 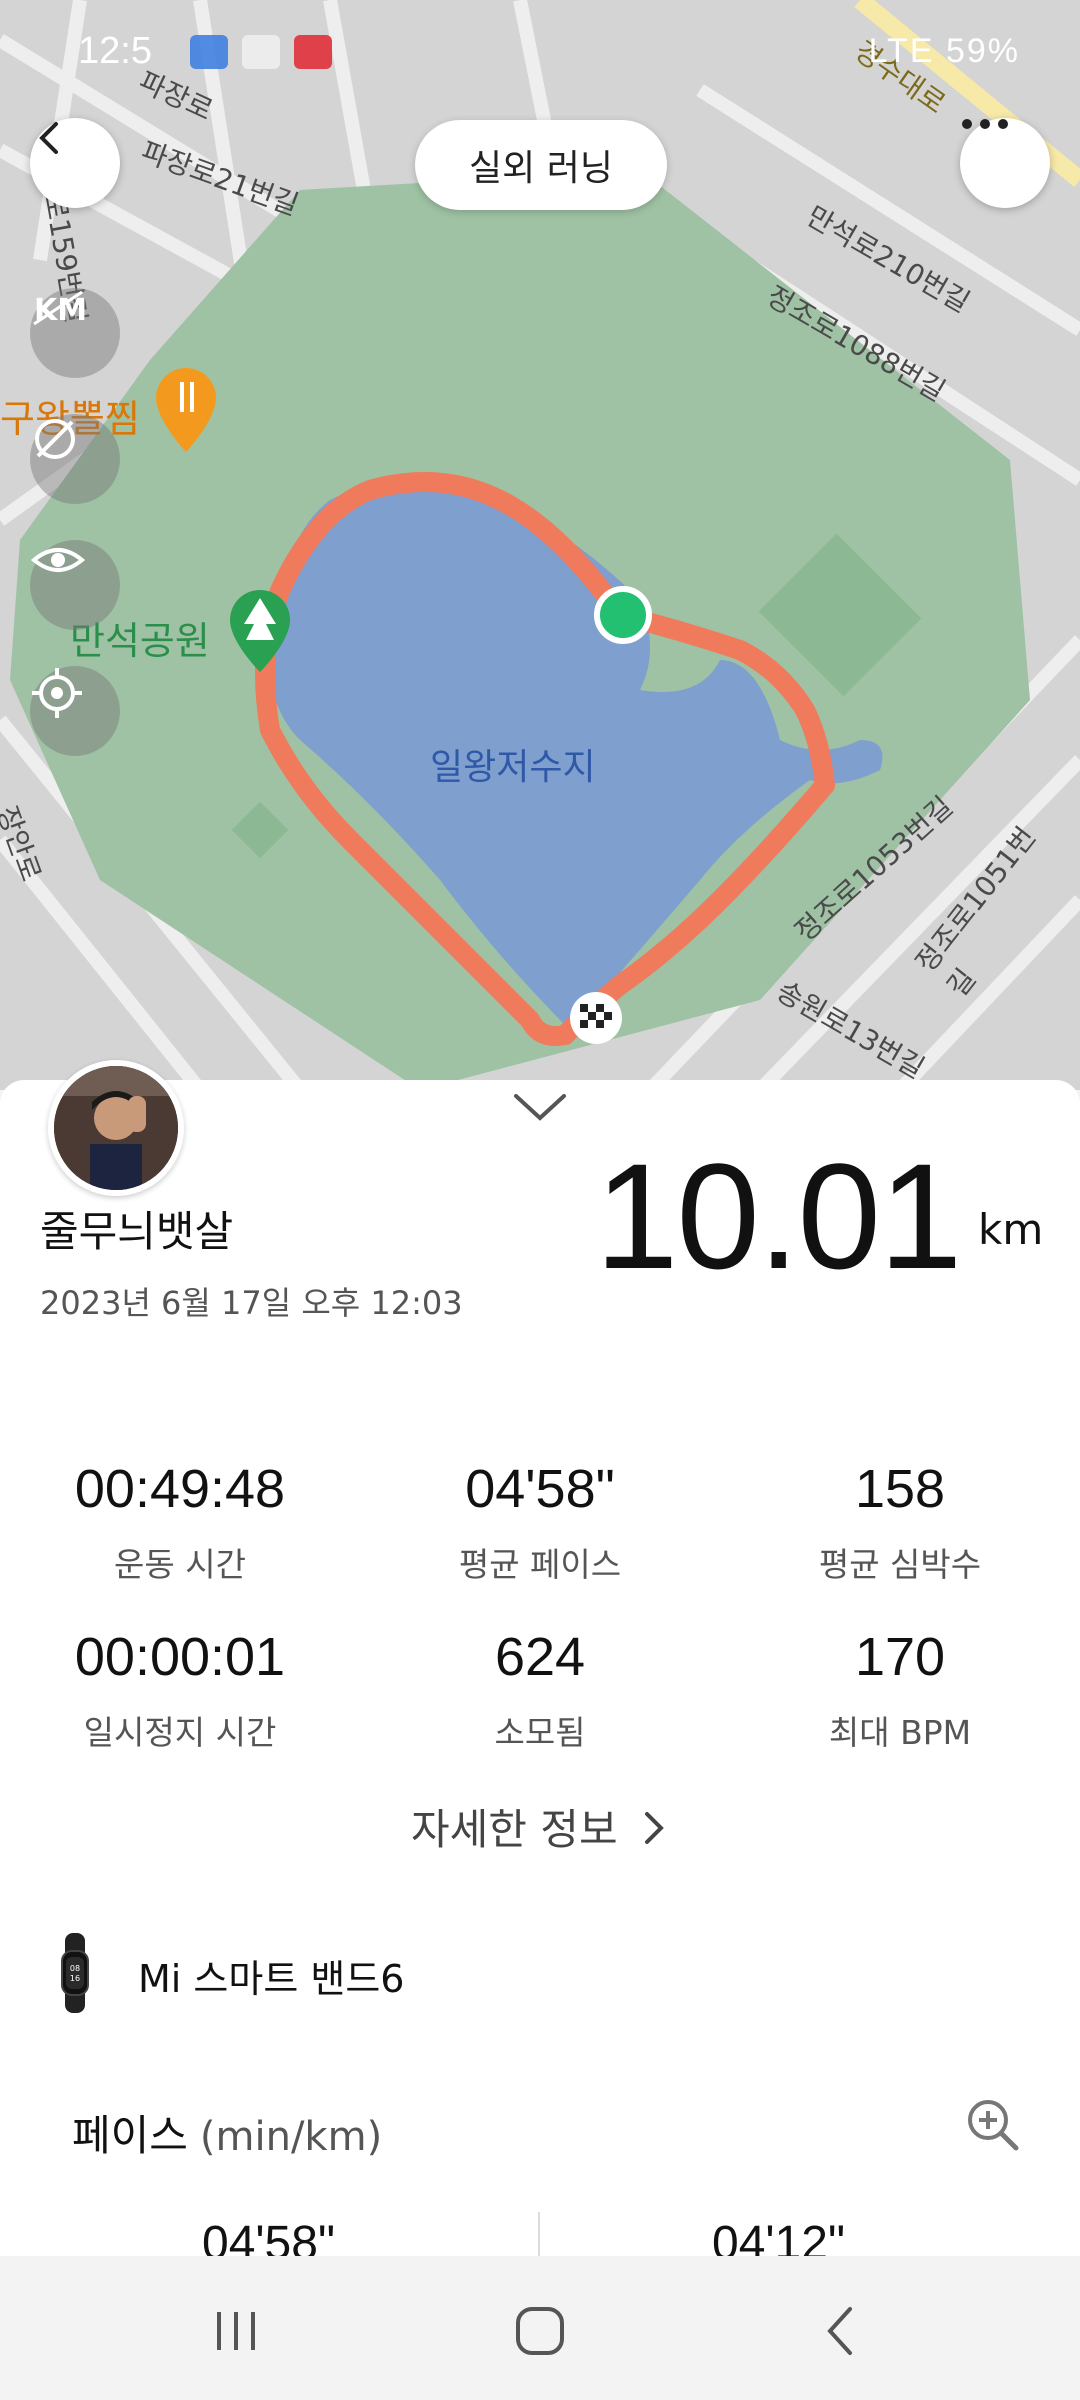 I want to click on status-time: 12:5, so click(x=115, y=51).